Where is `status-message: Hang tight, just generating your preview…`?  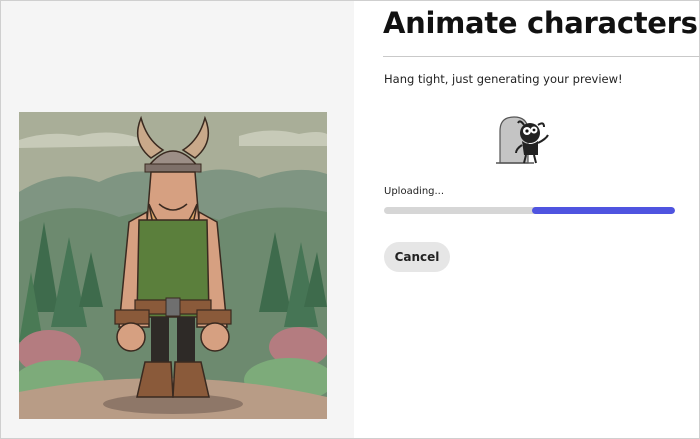
status-message: Hang tight, just generating your preview… is located at coordinates (503, 79).